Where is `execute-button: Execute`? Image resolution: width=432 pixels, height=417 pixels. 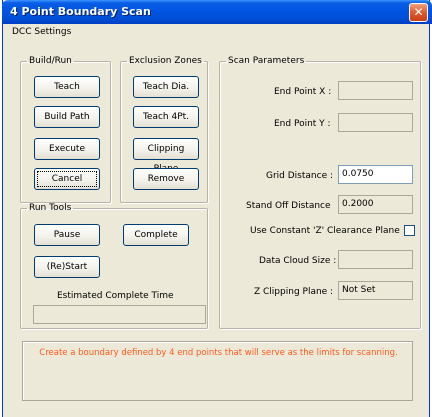
execute-button: Execute is located at coordinates (67, 149).